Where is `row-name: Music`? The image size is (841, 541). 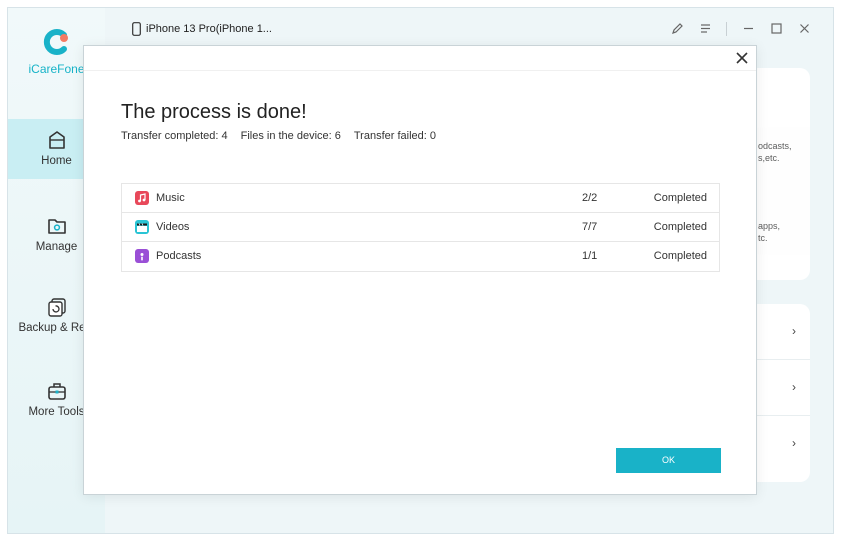
row-name: Music is located at coordinates (170, 198).